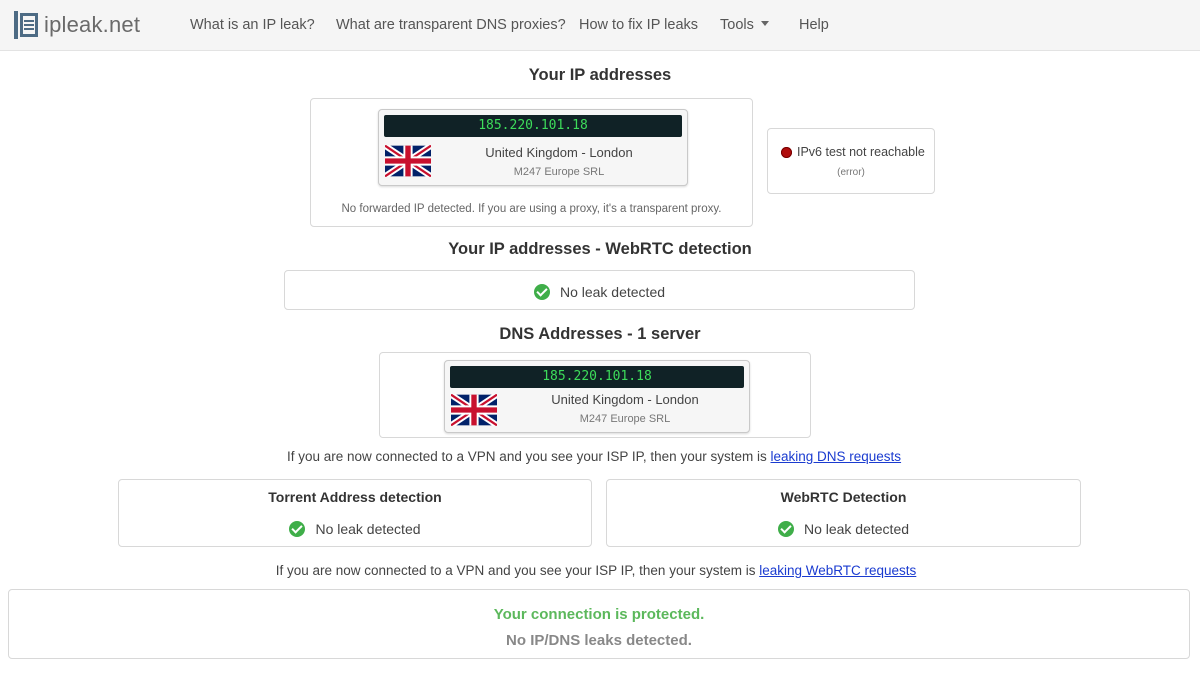  What do you see at coordinates (559, 152) in the screenshot?
I see `ip-location: United Kingdom - London` at bounding box center [559, 152].